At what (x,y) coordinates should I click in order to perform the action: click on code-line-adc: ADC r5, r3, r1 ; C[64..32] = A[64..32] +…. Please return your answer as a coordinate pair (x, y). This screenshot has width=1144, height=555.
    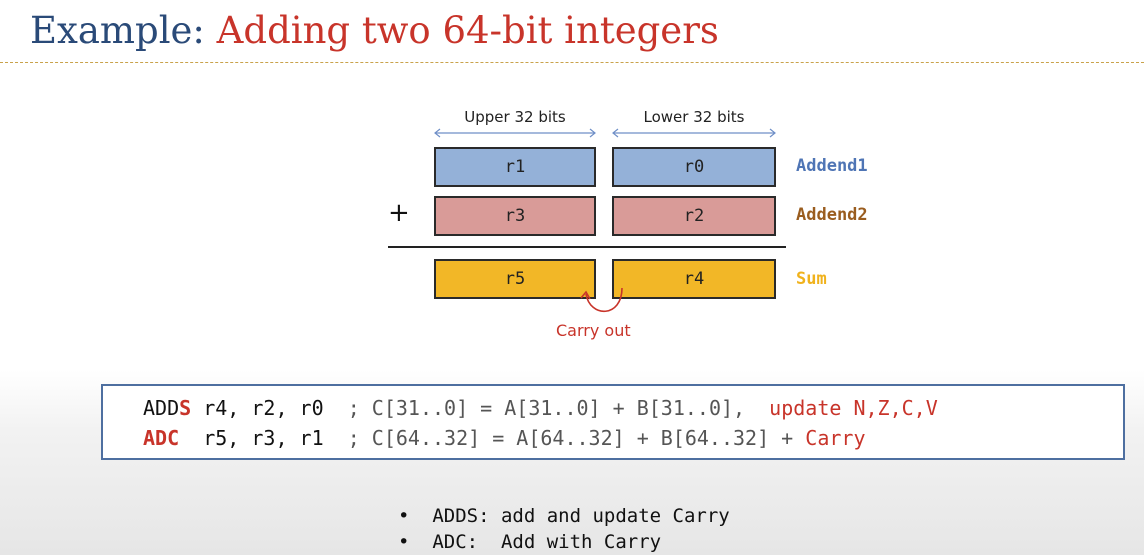
    Looking at the image, I should click on (504, 438).